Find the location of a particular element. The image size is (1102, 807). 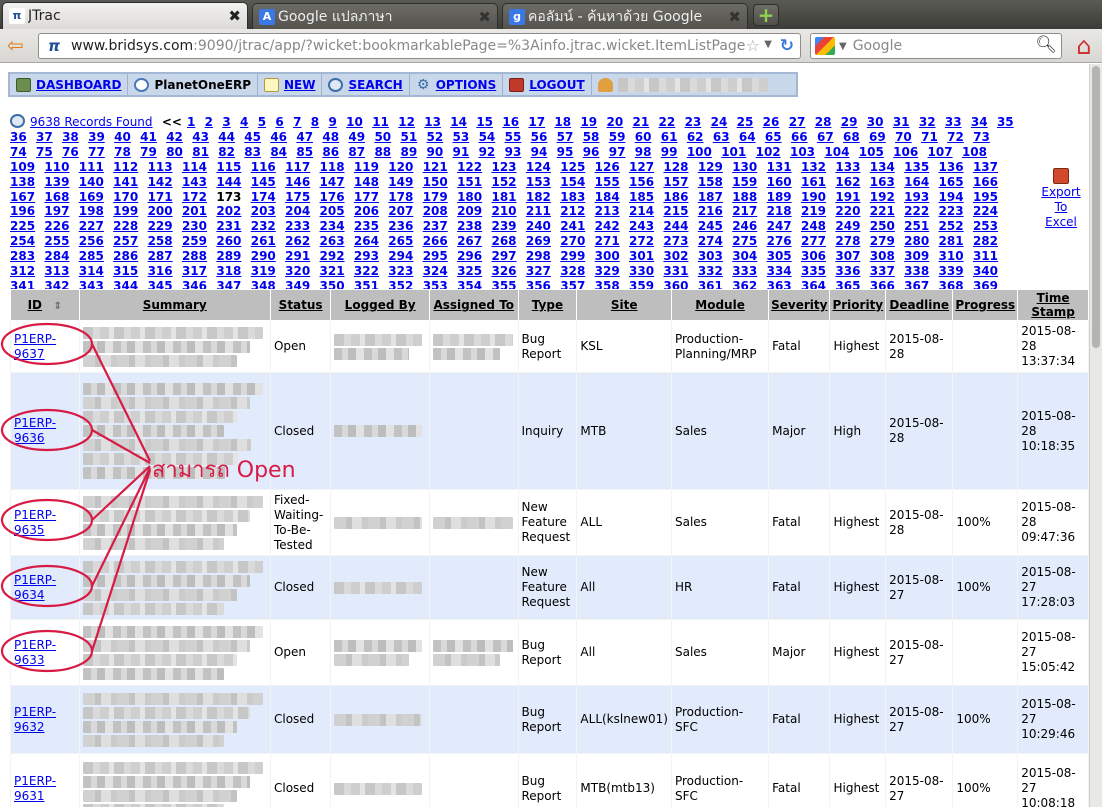

page-link: 108 is located at coordinates (974, 152).